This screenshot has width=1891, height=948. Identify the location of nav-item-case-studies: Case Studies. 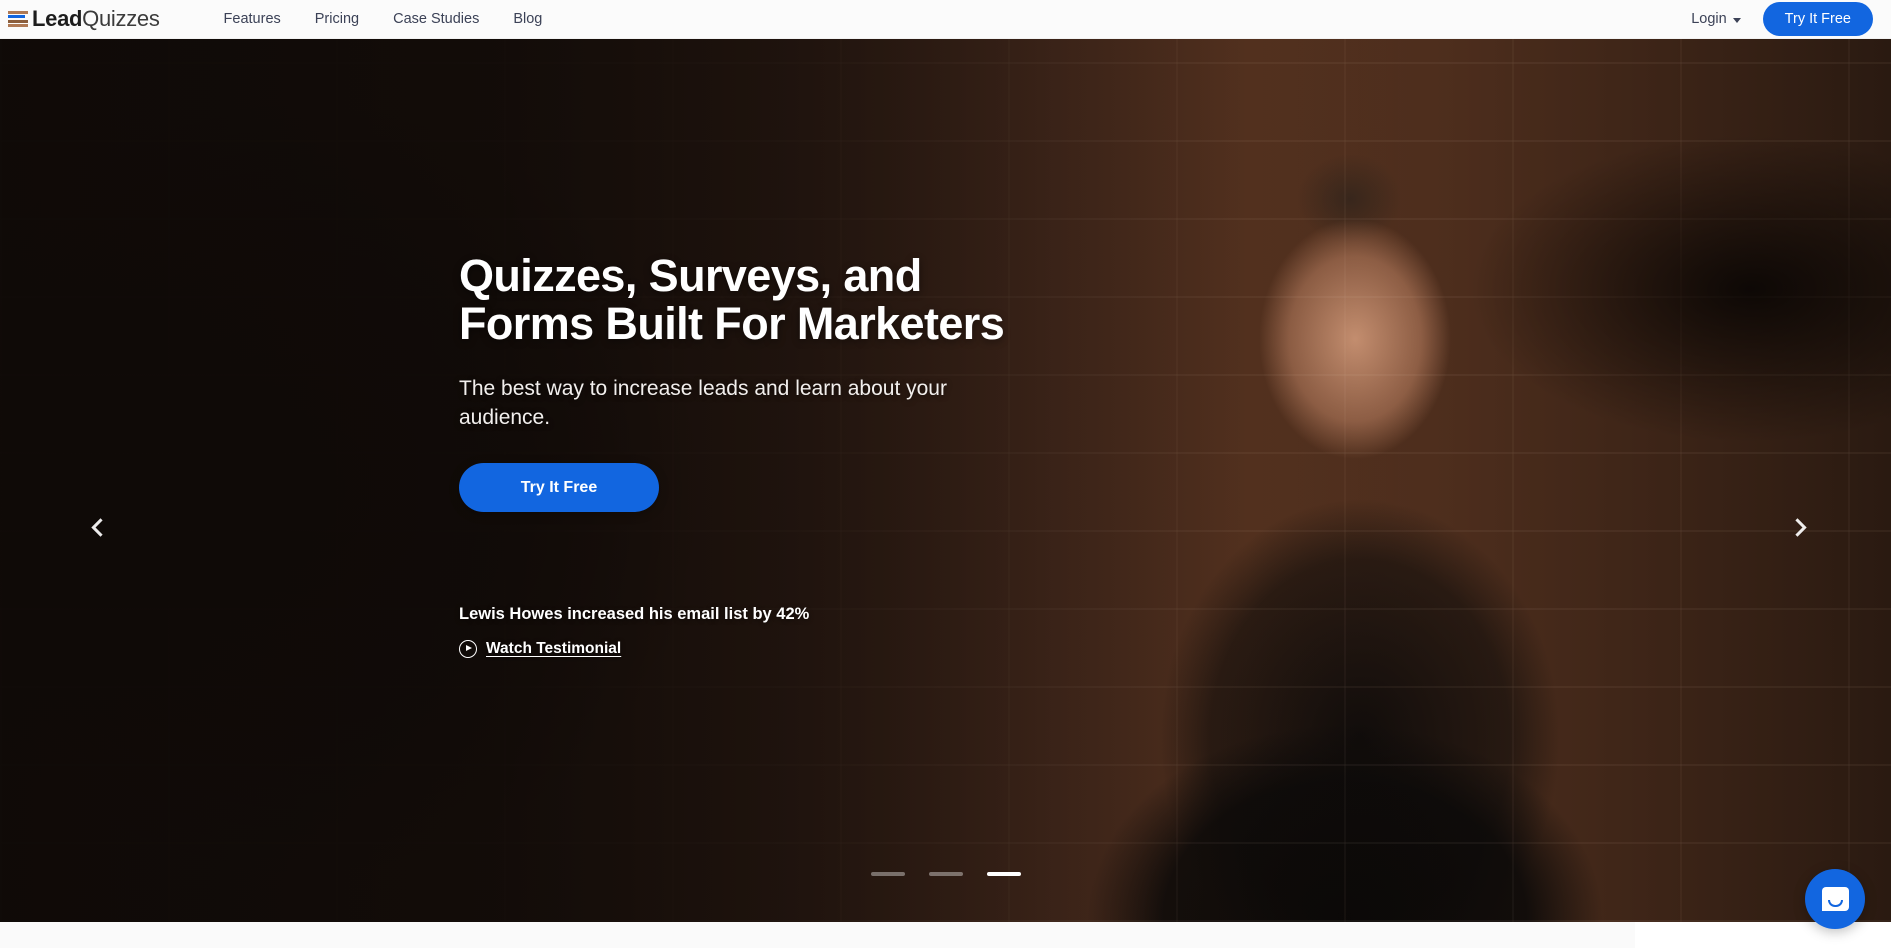
(436, 19).